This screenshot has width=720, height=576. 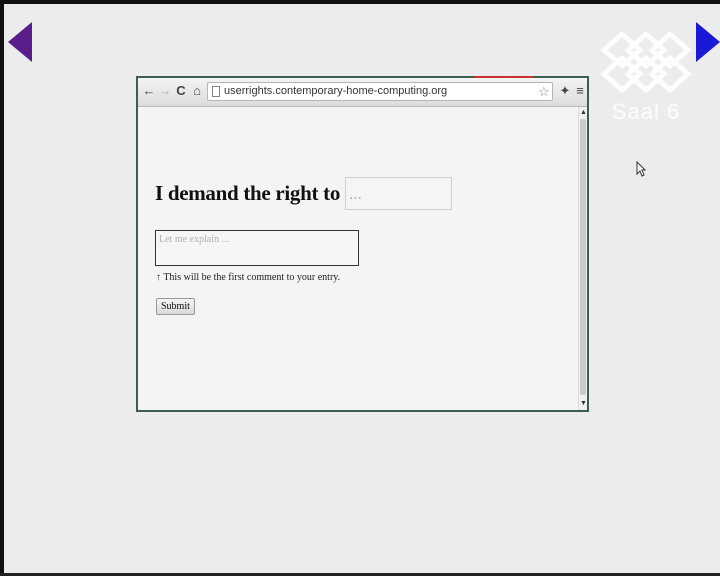 I want to click on scroll-down-arrow-icon: ▼, so click(x=583, y=404).